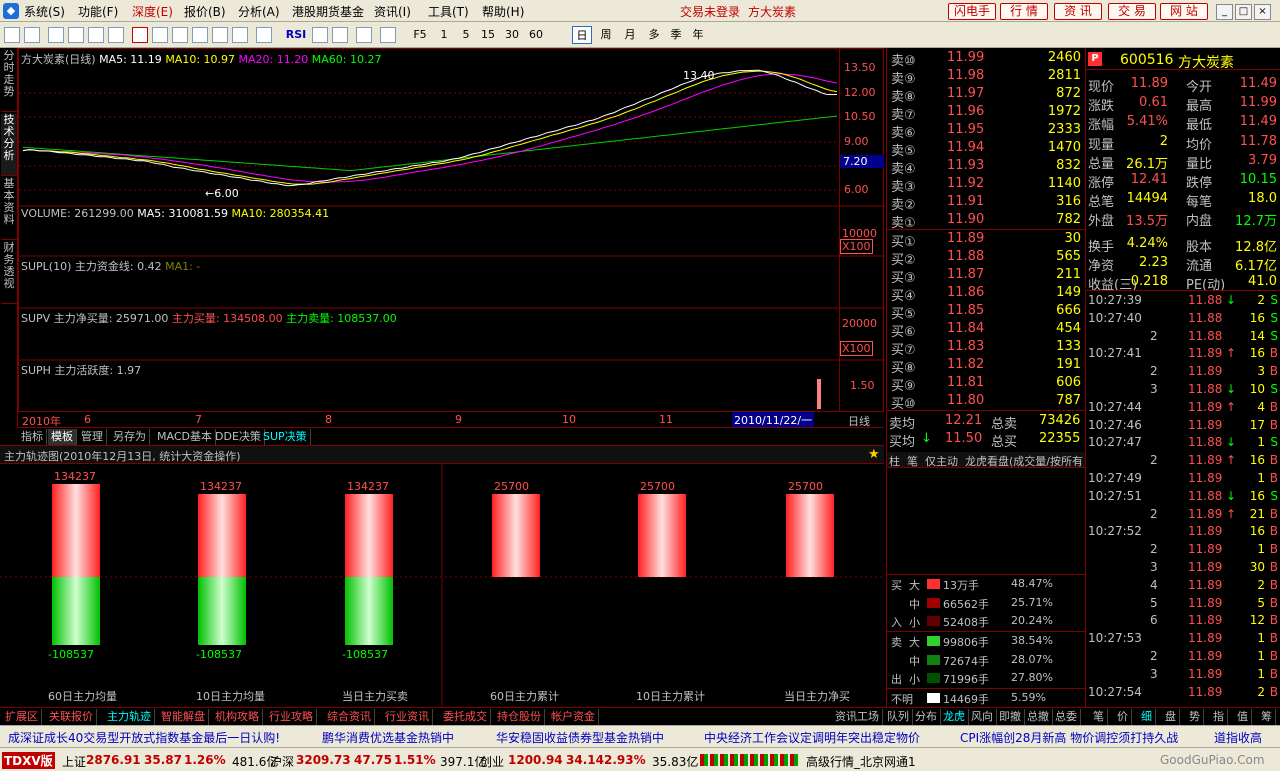  What do you see at coordinates (986, 95) in the screenshot?
I see `ask-row: 卖⑧ 11.97 872` at bounding box center [986, 95].